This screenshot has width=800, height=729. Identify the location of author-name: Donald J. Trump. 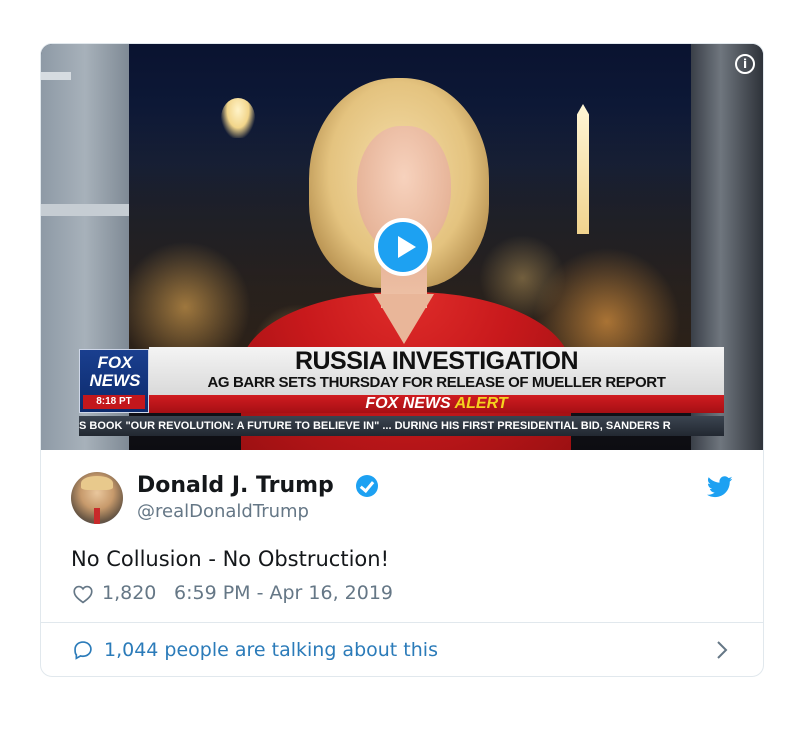
(235, 486).